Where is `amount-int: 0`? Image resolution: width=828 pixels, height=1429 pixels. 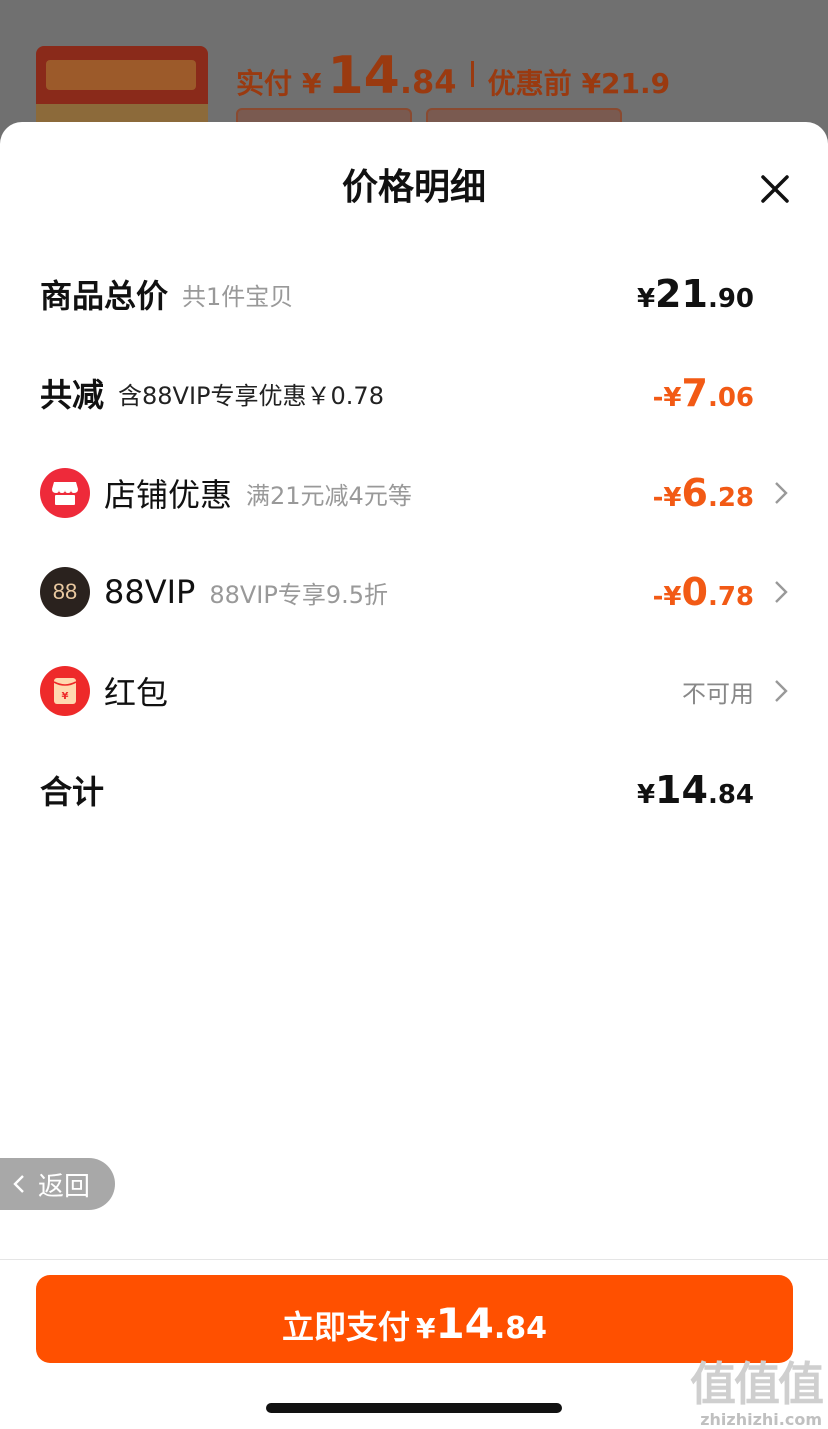
amount-int: 0 is located at coordinates (694, 592).